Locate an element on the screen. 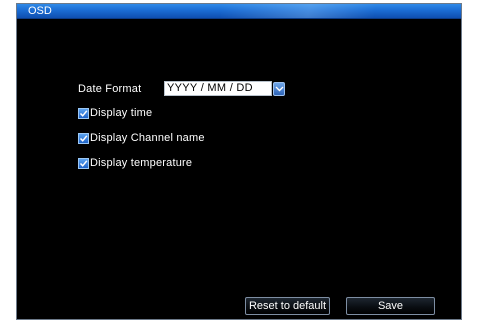  display-channel-name-option: Display Channel name is located at coordinates (141, 138).